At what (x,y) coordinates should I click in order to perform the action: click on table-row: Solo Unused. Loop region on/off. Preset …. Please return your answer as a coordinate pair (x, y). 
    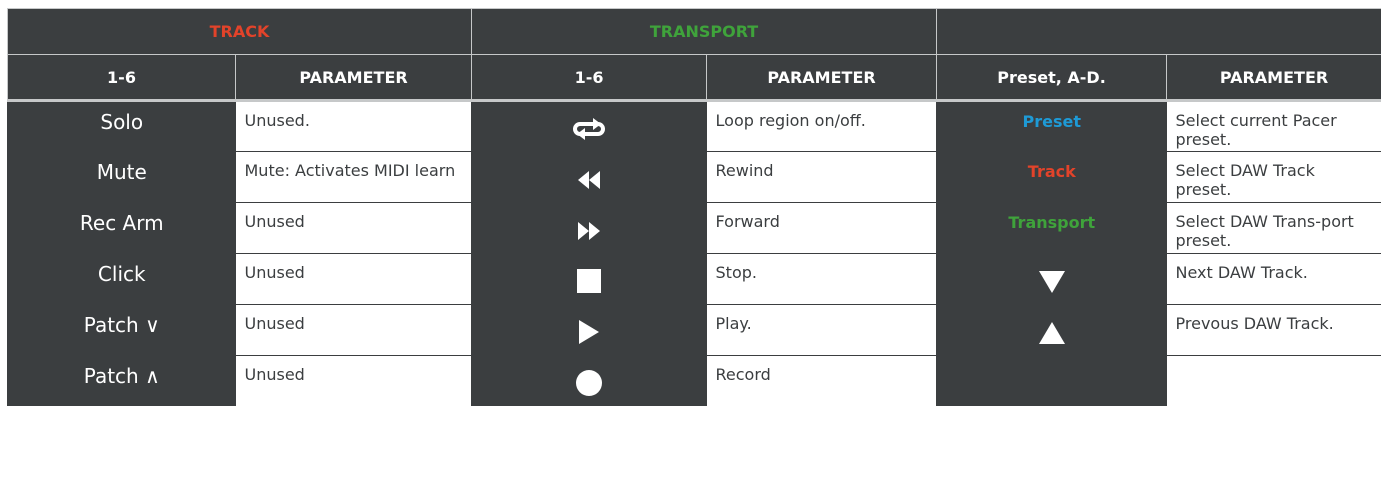
    Looking at the image, I should click on (694, 126).